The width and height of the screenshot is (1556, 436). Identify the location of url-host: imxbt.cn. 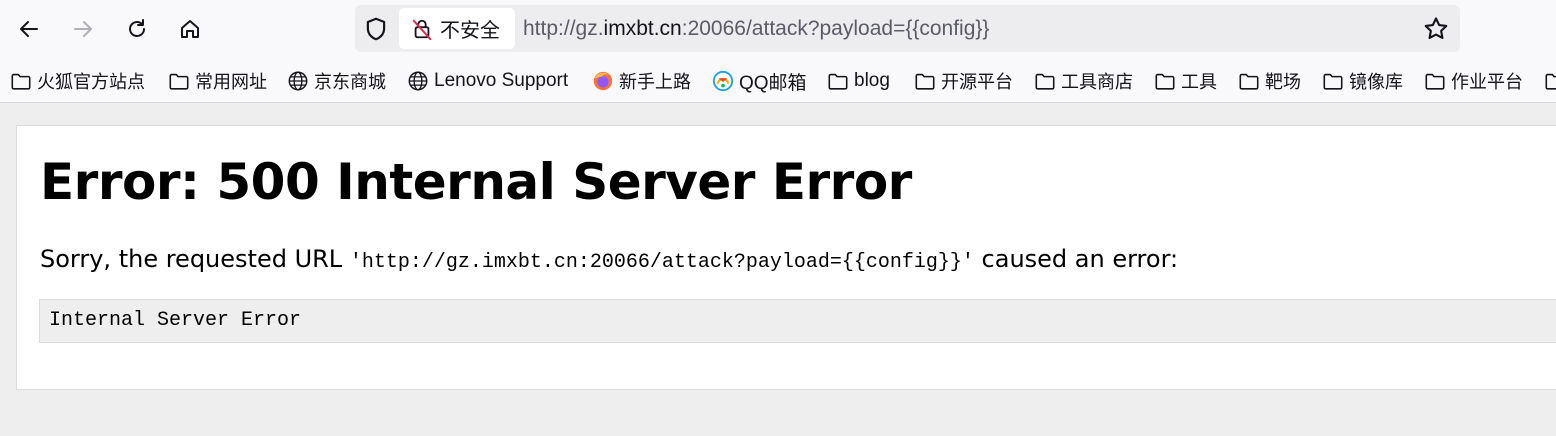
(642, 28).